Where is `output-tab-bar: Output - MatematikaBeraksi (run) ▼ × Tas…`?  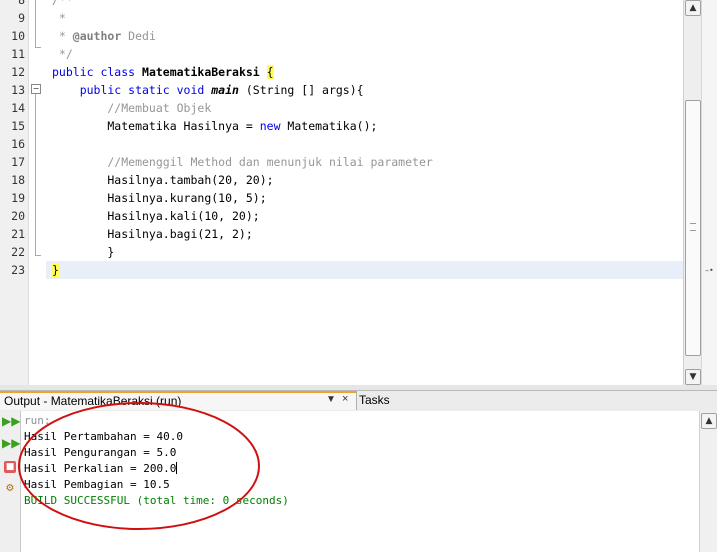
output-tab-bar: Output - MatematikaBeraksi (run) ▼ × Tas… is located at coordinates (358, 401).